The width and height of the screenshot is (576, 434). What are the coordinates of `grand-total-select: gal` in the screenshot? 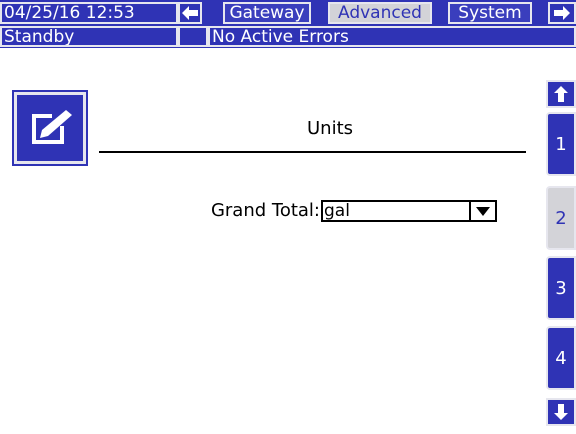 It's located at (409, 211).